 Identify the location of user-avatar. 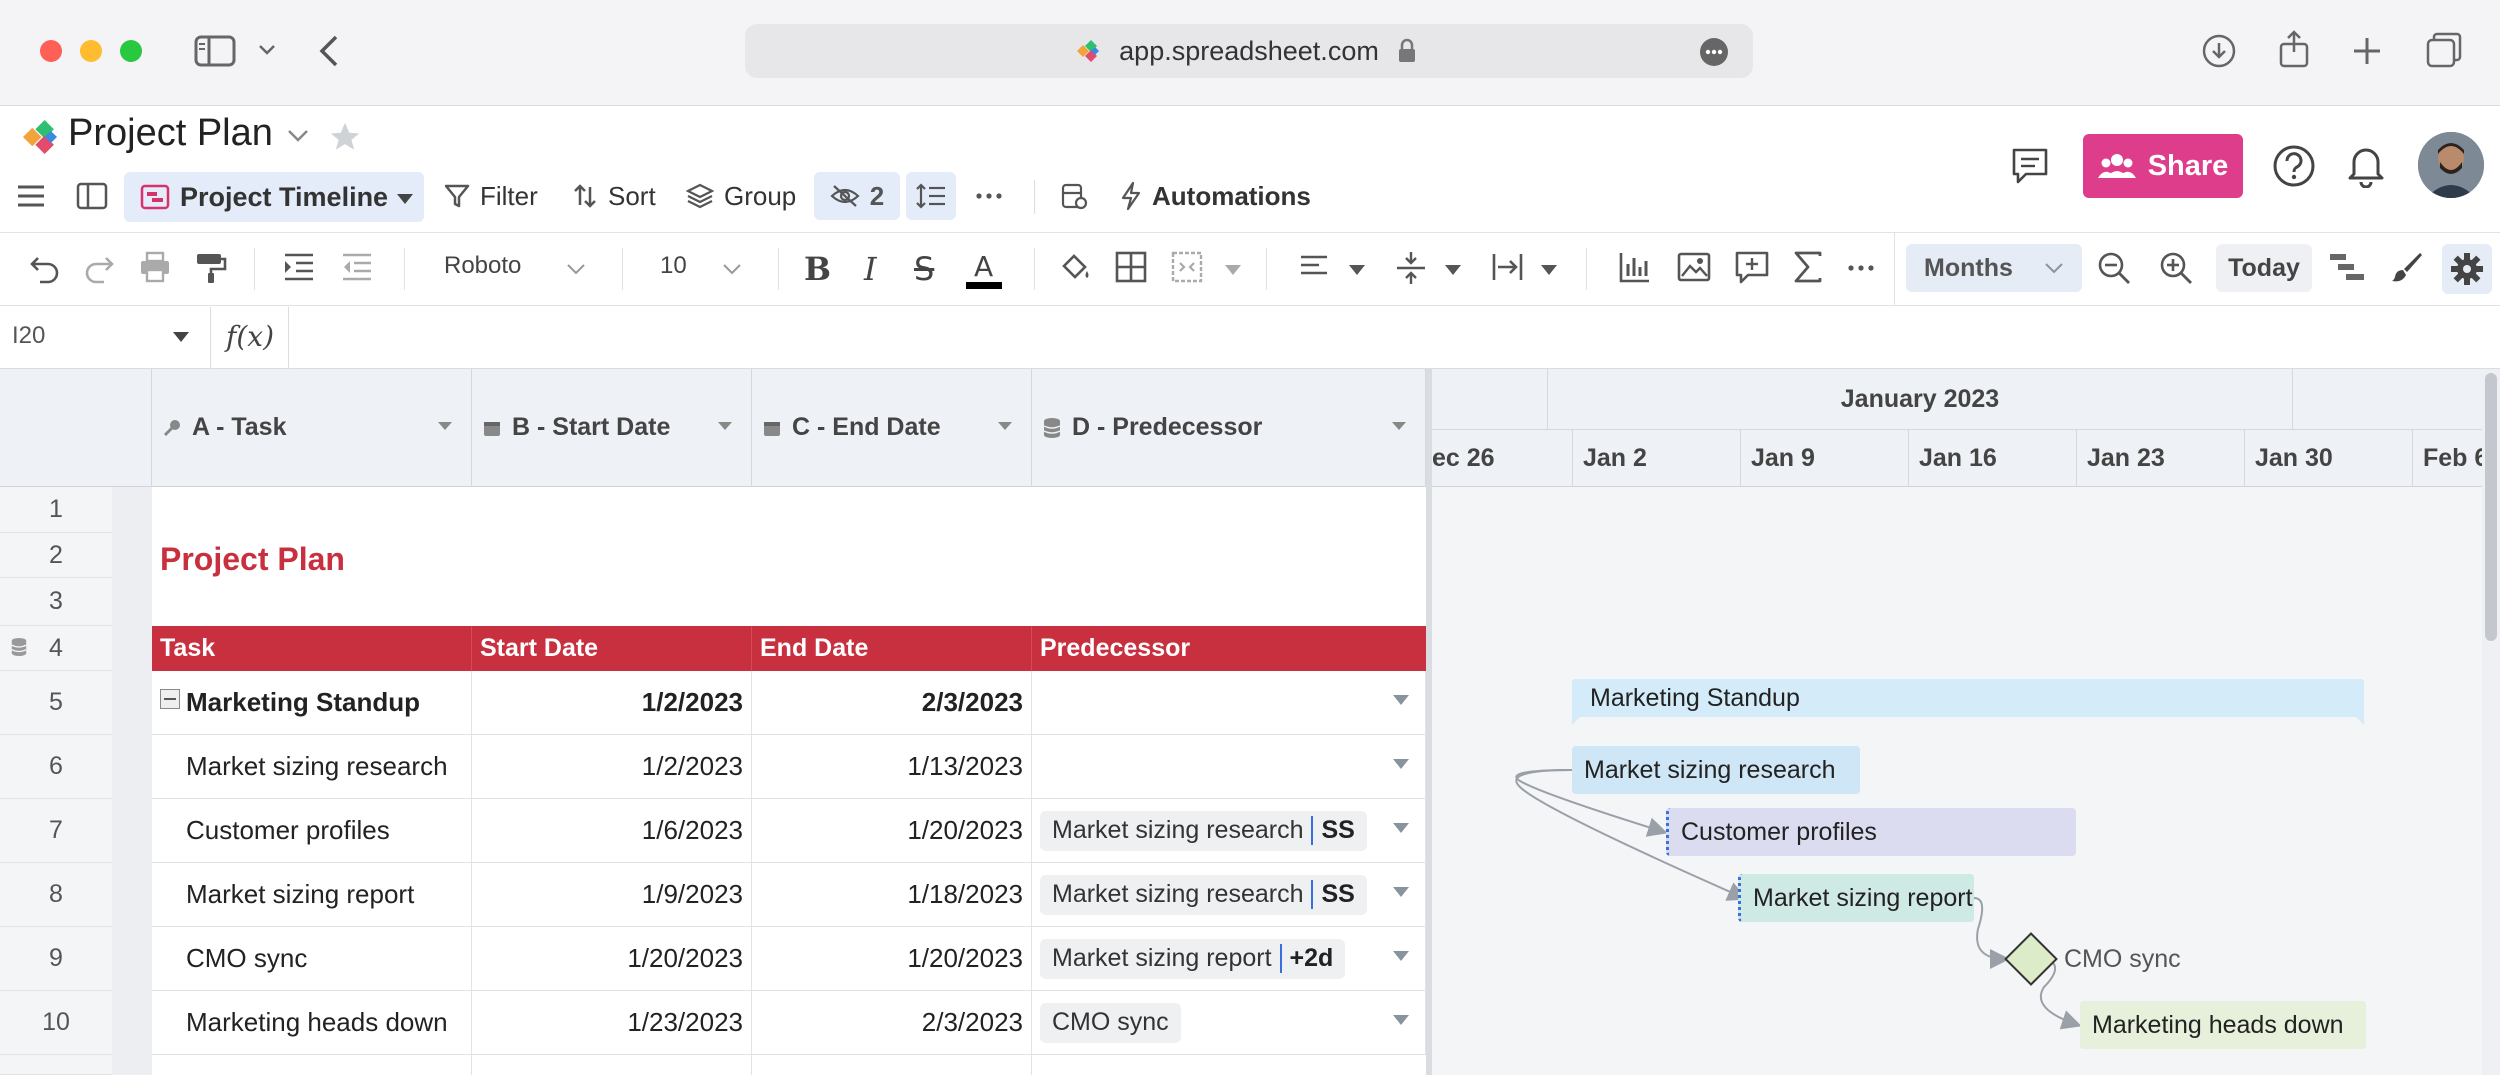
(2451, 165).